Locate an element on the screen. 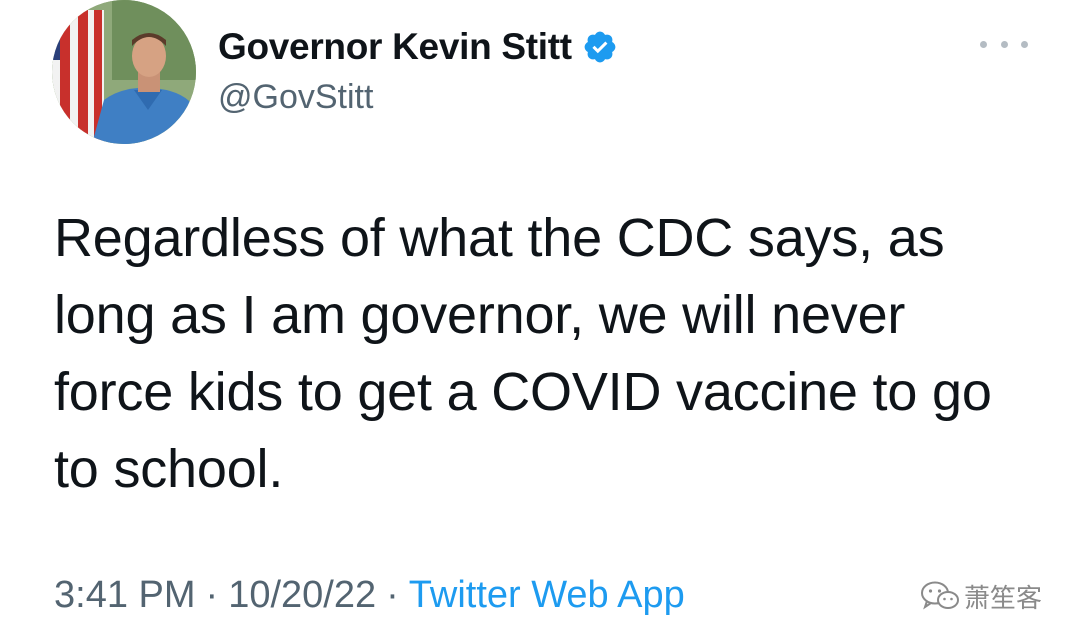  more-options-icon is located at coordinates (1004, 44).